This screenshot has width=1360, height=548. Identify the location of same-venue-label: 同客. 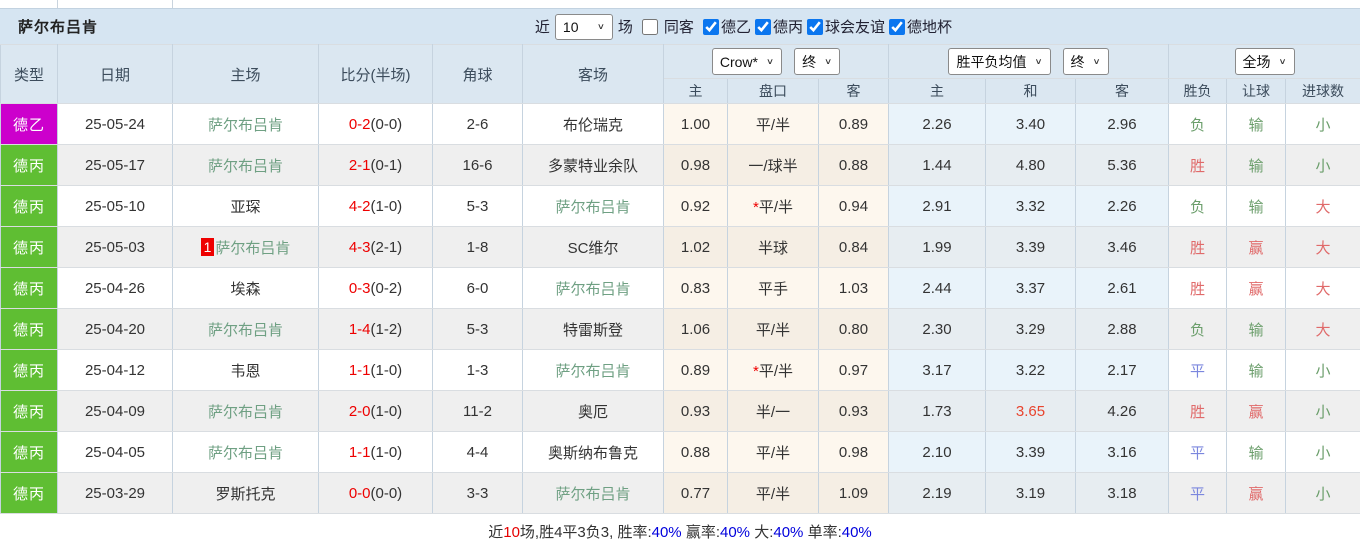
(679, 26).